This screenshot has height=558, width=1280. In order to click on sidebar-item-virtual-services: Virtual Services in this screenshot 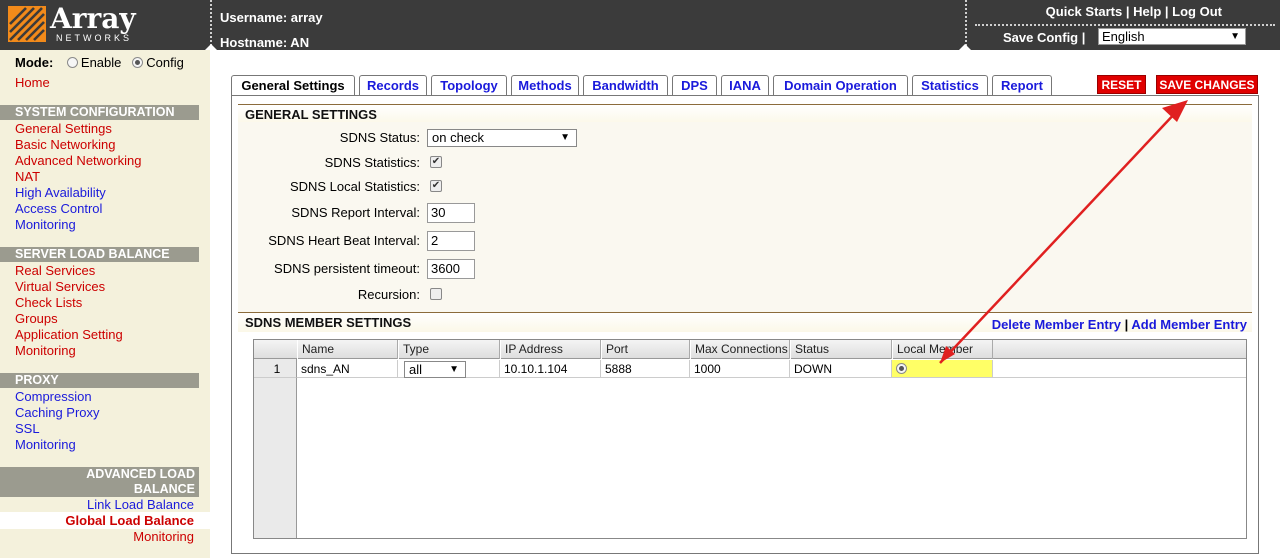, I will do `click(60, 286)`.